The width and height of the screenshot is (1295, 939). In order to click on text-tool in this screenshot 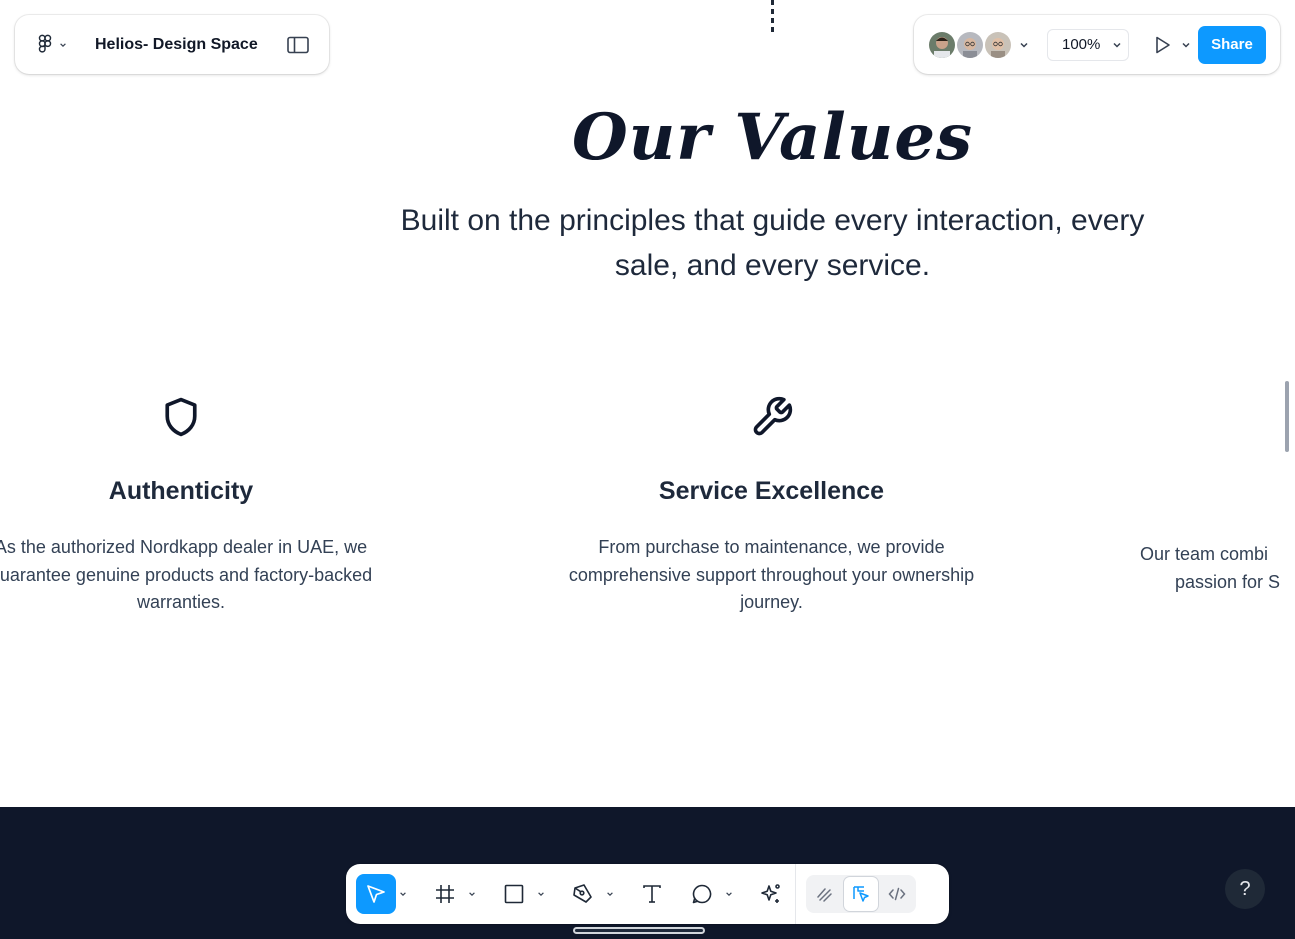, I will do `click(652, 894)`.